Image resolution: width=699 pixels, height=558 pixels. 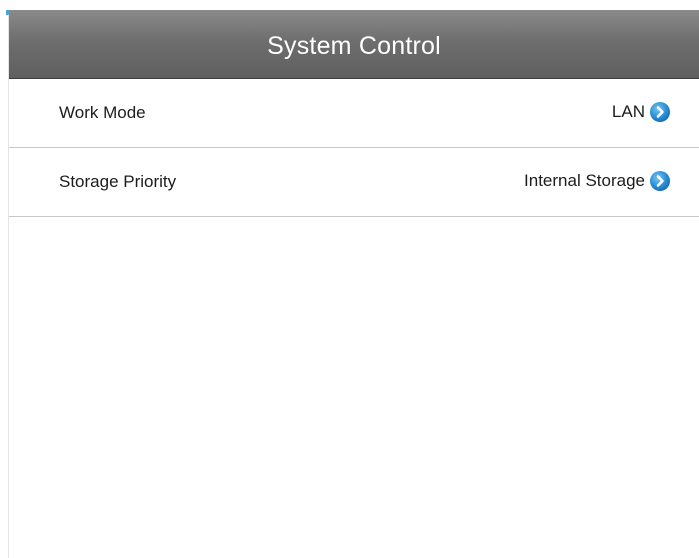 I want to click on setting-value-storage-priority: Internal Storage, so click(x=584, y=180).